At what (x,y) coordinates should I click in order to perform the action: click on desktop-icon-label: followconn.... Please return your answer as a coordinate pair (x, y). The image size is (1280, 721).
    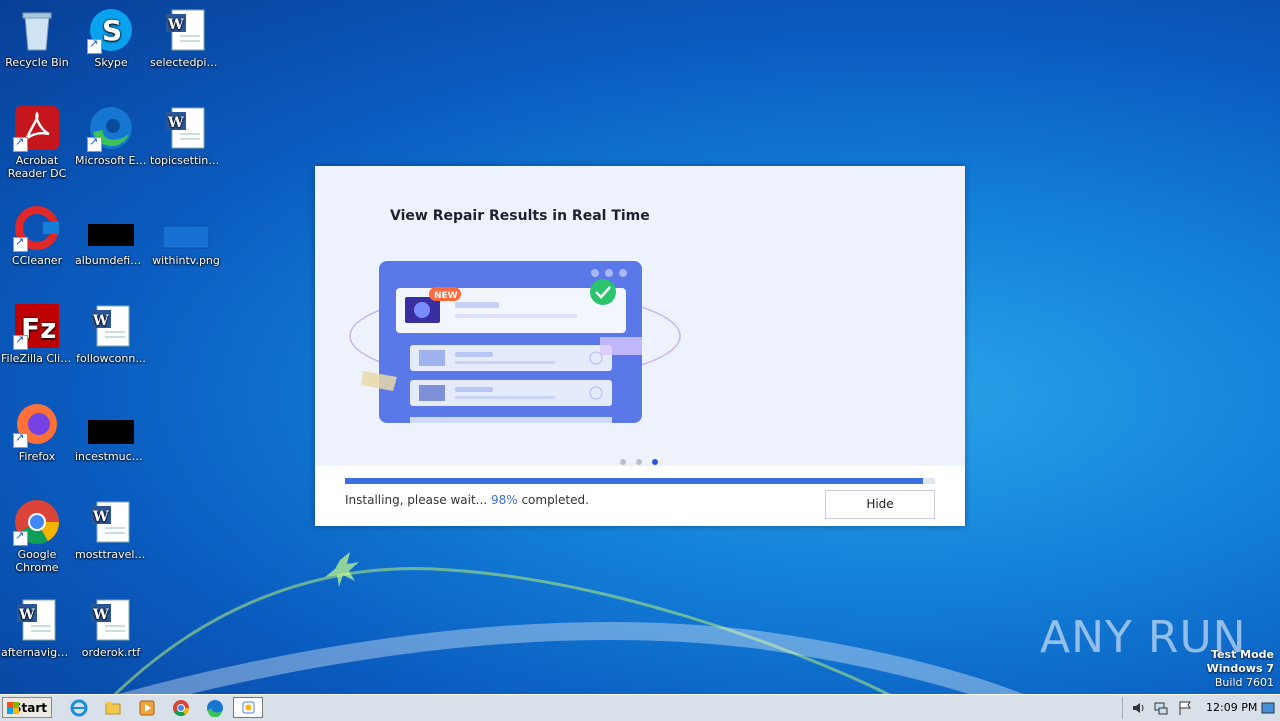
    Looking at the image, I should click on (111, 358).